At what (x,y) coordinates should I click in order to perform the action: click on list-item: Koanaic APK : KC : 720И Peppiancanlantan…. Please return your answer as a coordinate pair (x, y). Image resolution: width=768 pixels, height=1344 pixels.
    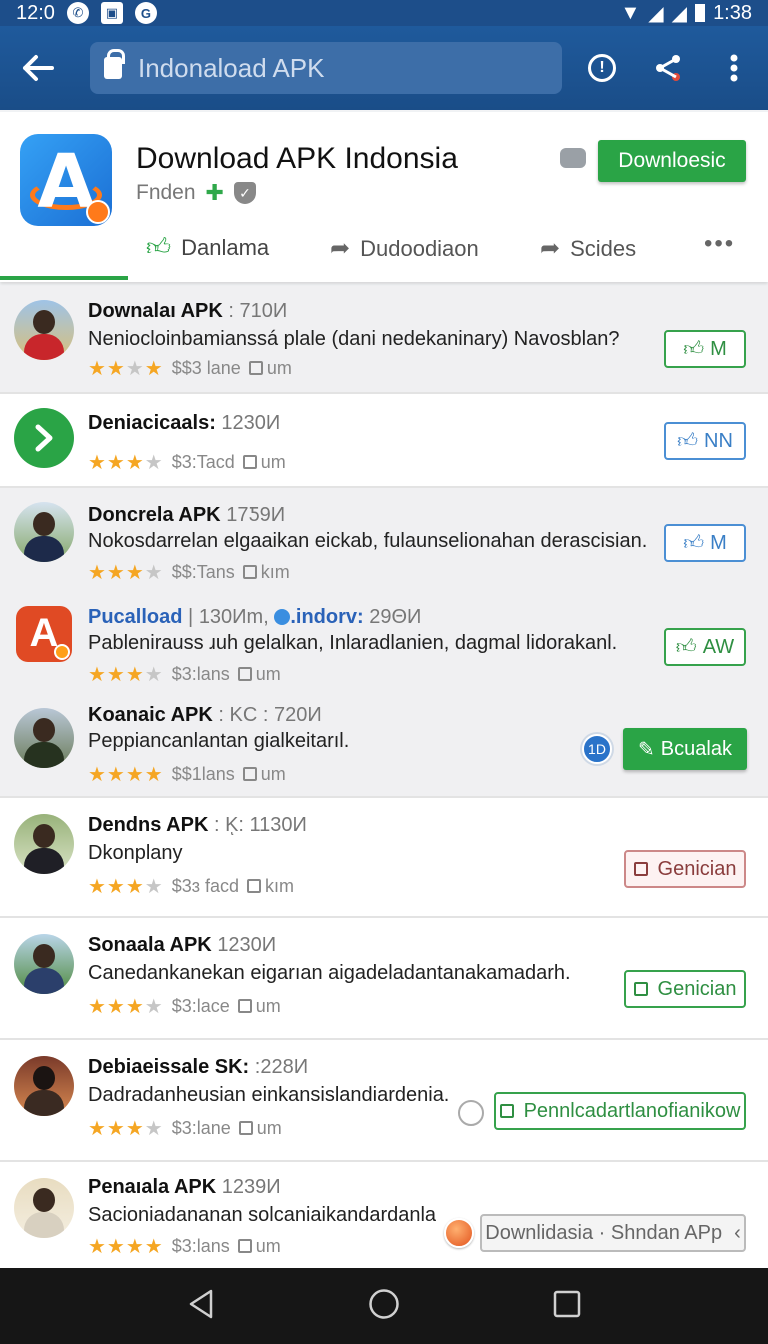
    Looking at the image, I should click on (384, 743).